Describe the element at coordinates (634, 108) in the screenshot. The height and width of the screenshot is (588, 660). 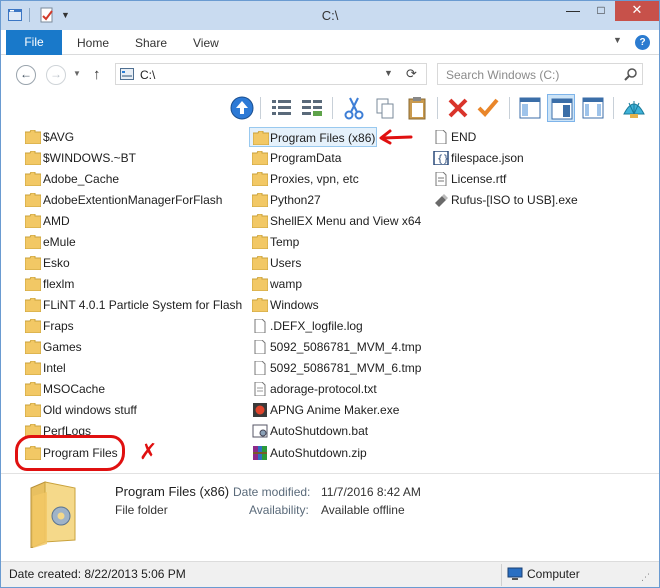
I see `shell-icon` at that location.